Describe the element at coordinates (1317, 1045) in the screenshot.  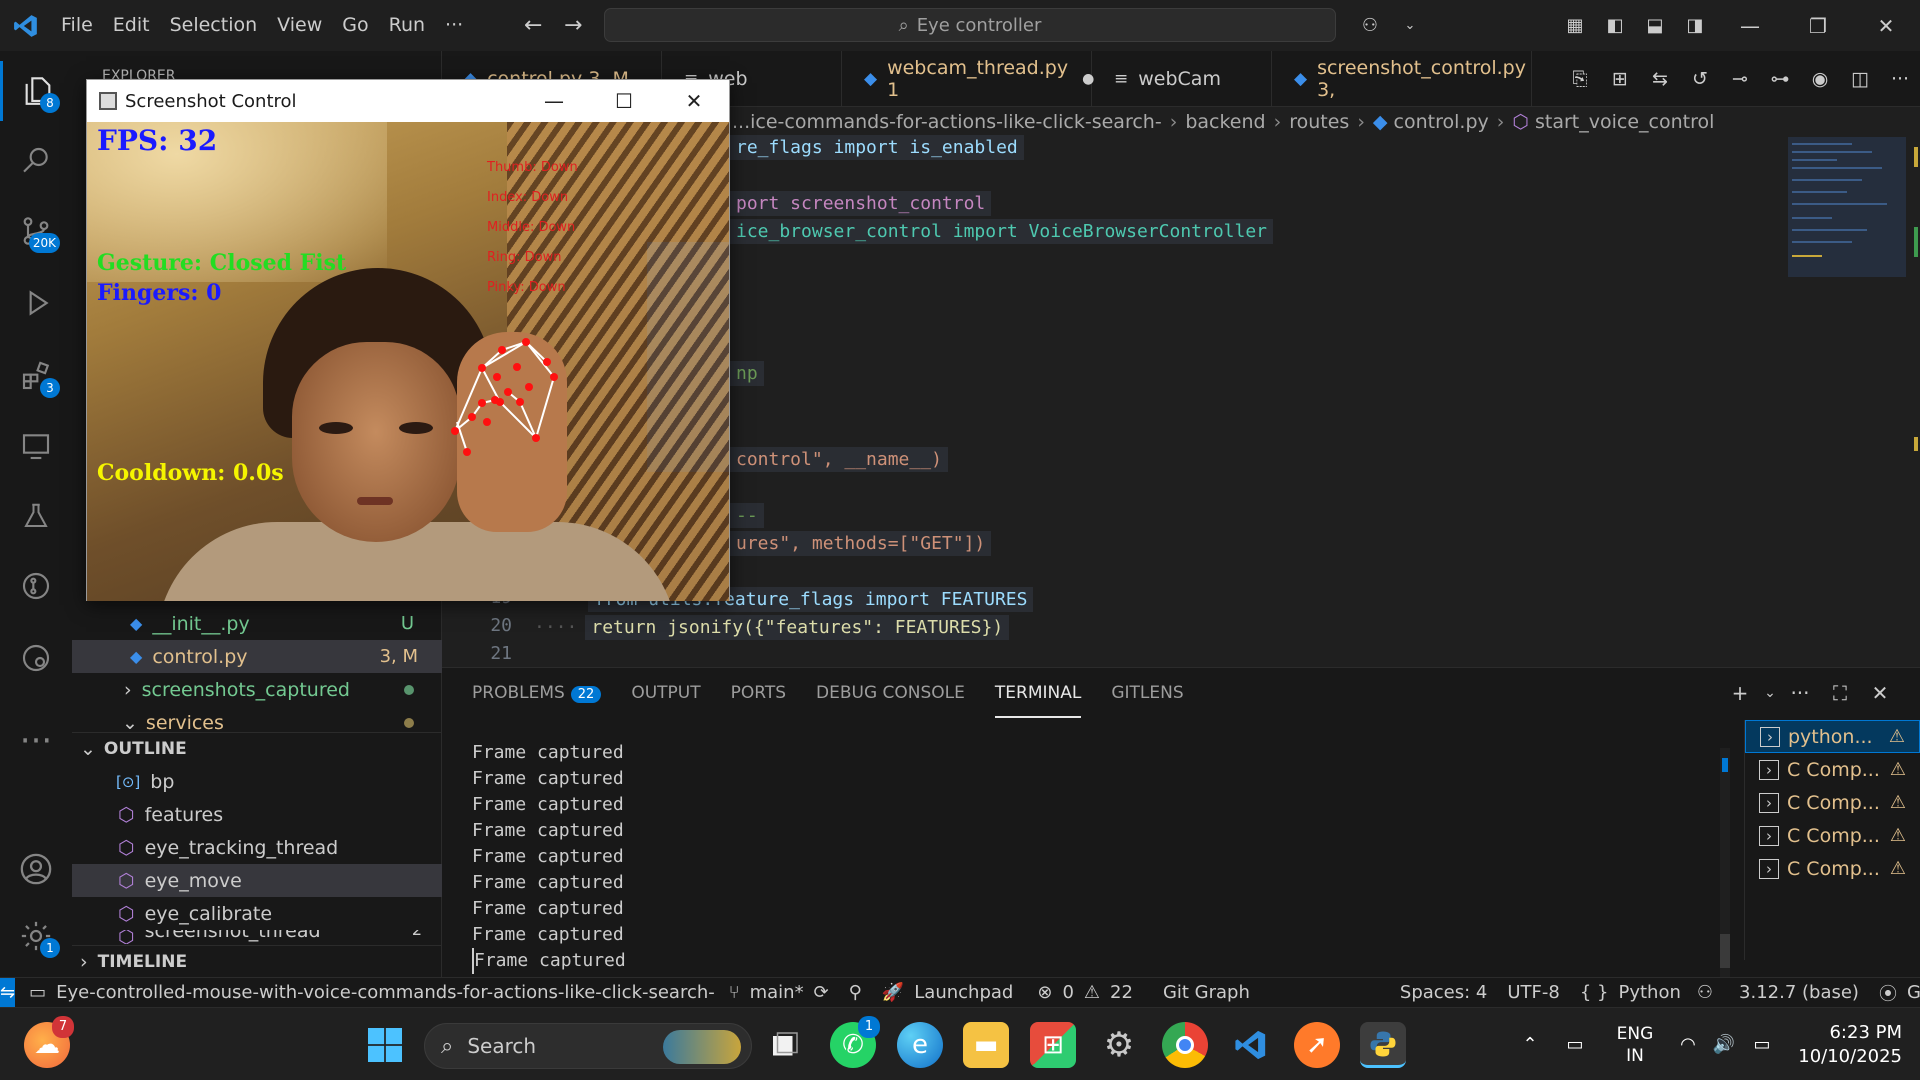
I see `postman-icon: ➚` at that location.